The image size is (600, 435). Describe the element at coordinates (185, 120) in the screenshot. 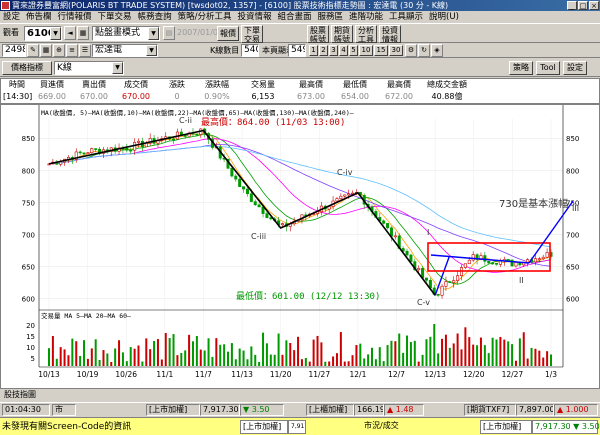

I see `wave-label-c-ii: C-ii` at that location.